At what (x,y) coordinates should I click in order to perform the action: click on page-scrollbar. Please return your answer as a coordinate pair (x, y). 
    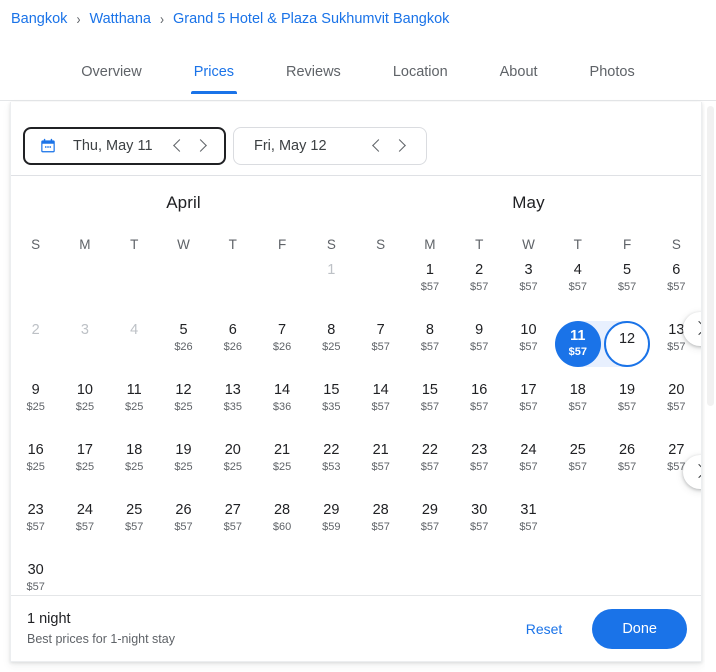
    Looking at the image, I should click on (710, 387).